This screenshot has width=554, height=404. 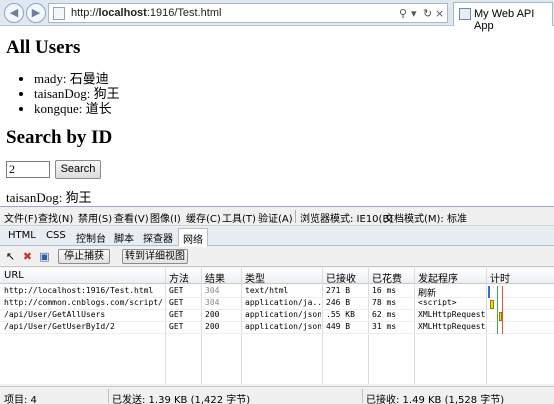 What do you see at coordinates (79, 290) in the screenshot?
I see `cell-url: http://localhost:1916/Test.html` at bounding box center [79, 290].